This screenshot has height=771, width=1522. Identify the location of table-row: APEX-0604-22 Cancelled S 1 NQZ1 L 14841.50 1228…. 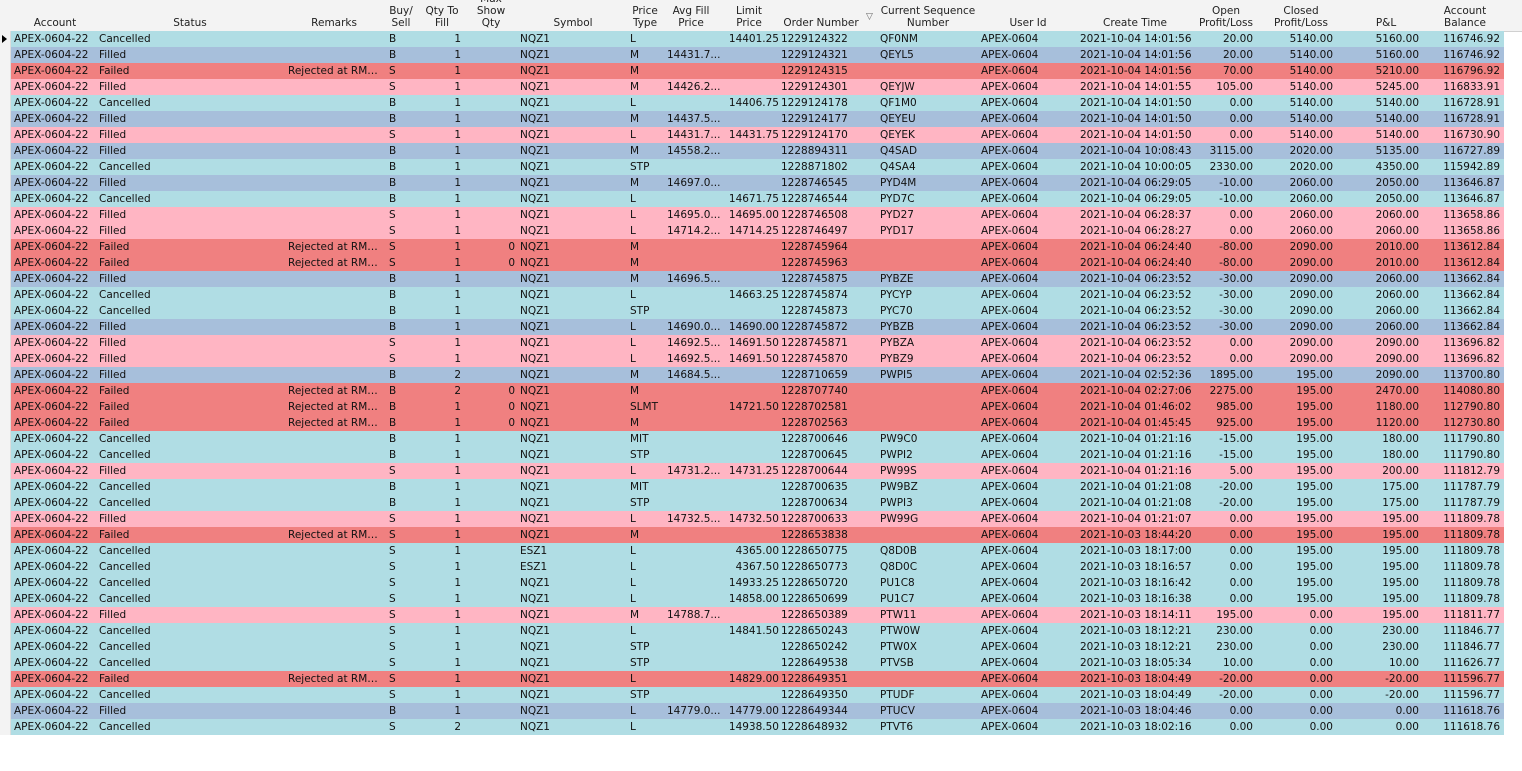
(757, 631).